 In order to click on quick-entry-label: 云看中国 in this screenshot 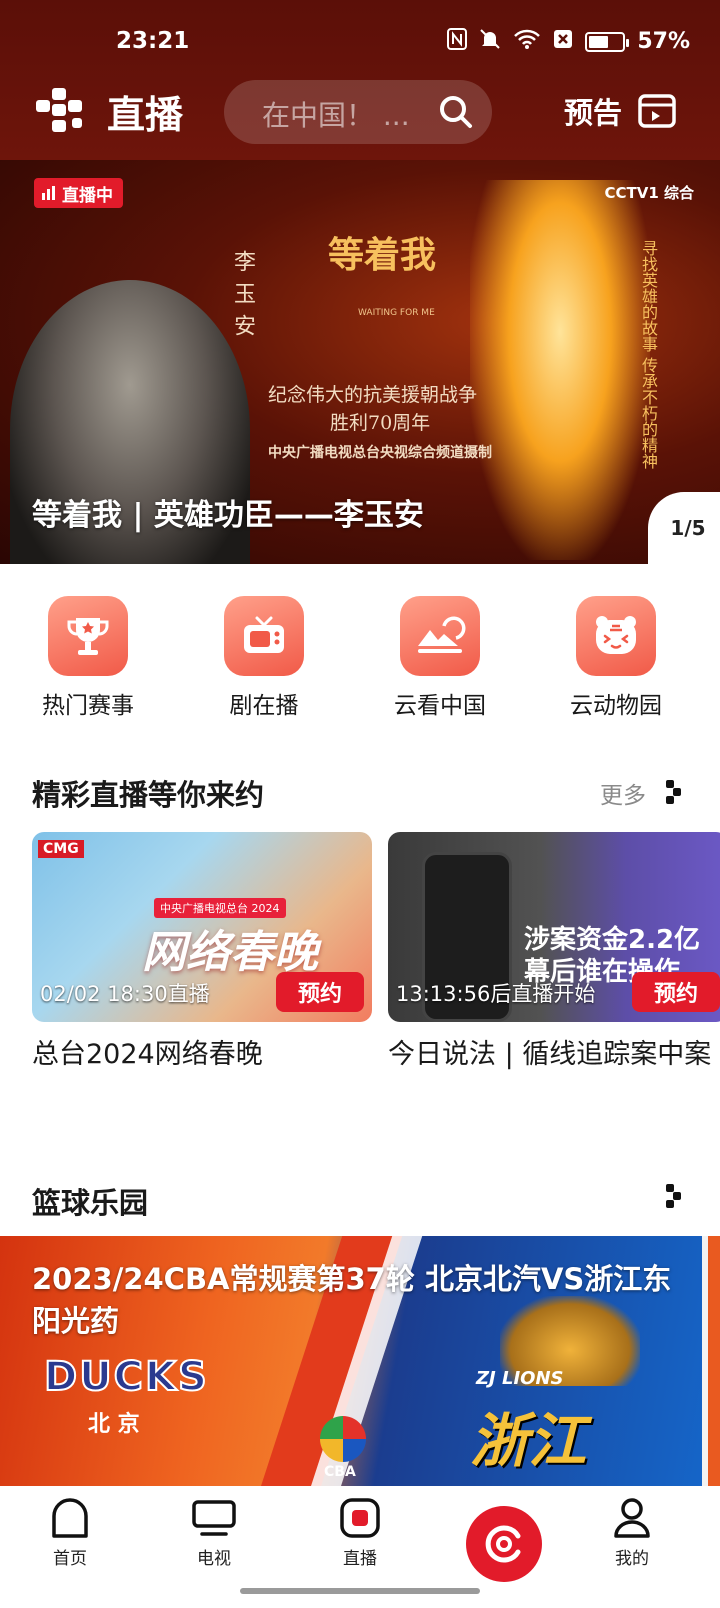, I will do `click(440, 706)`.